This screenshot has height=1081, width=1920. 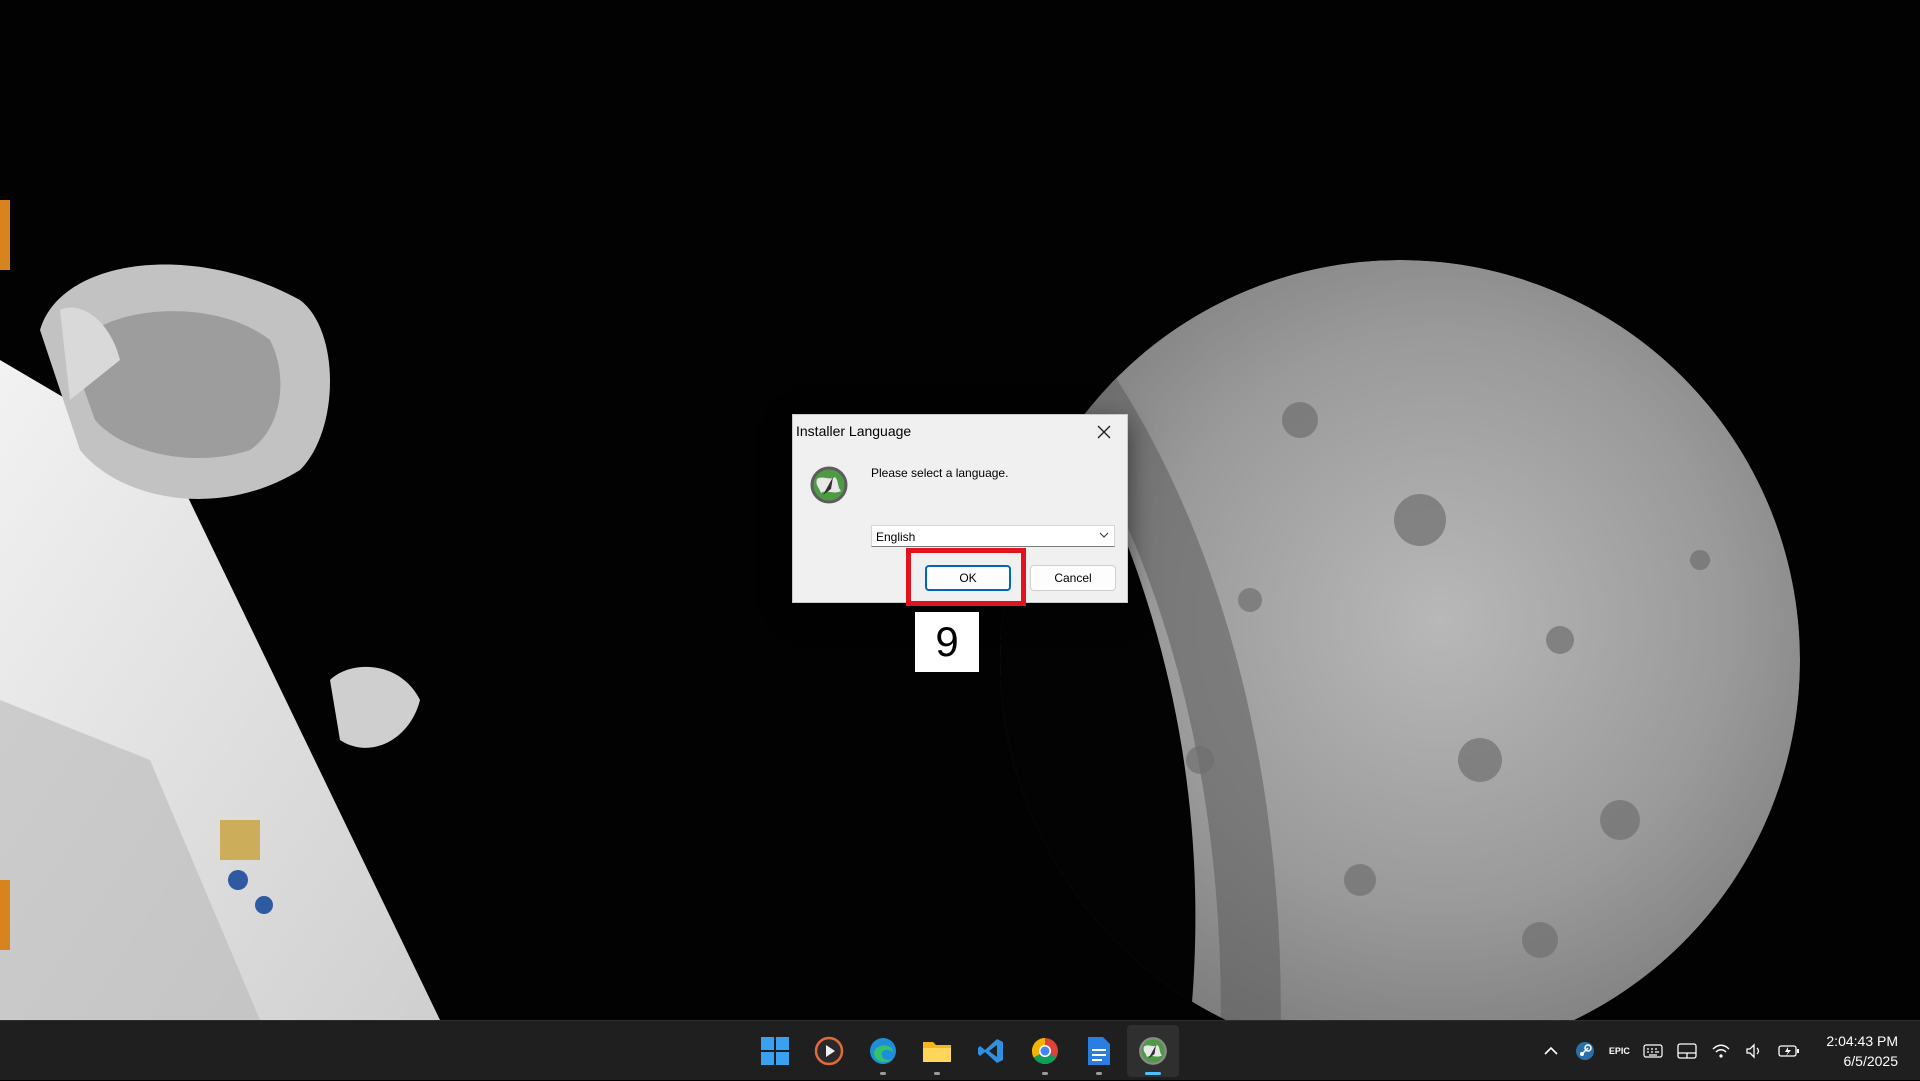 I want to click on dialog-title: Installer Language, so click(x=854, y=431).